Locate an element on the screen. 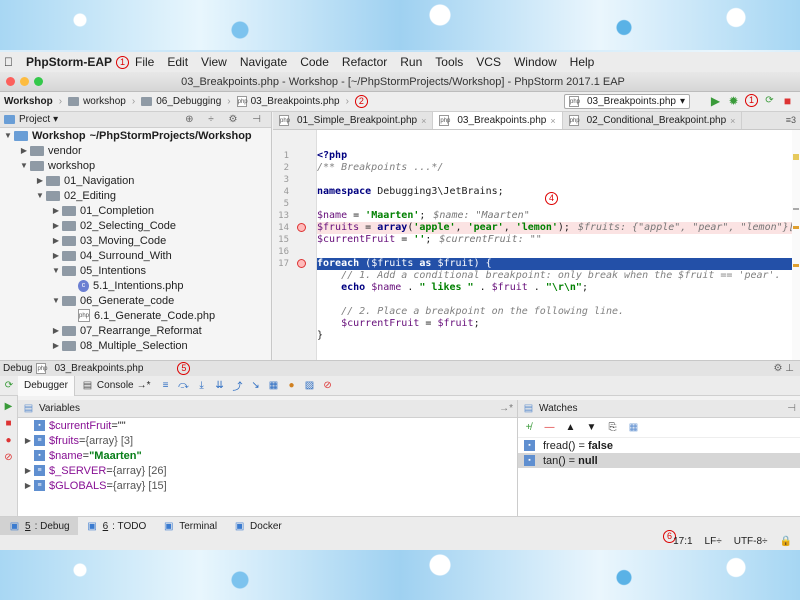 Image resolution: width=800 pixels, height=600 pixels. code-line is located at coordinates (558, 300).